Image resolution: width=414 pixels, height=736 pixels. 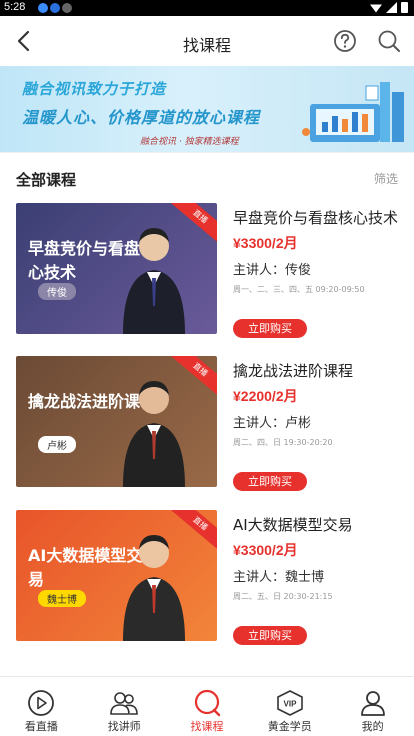 I want to click on tab-label: 找课程, so click(x=207, y=726).